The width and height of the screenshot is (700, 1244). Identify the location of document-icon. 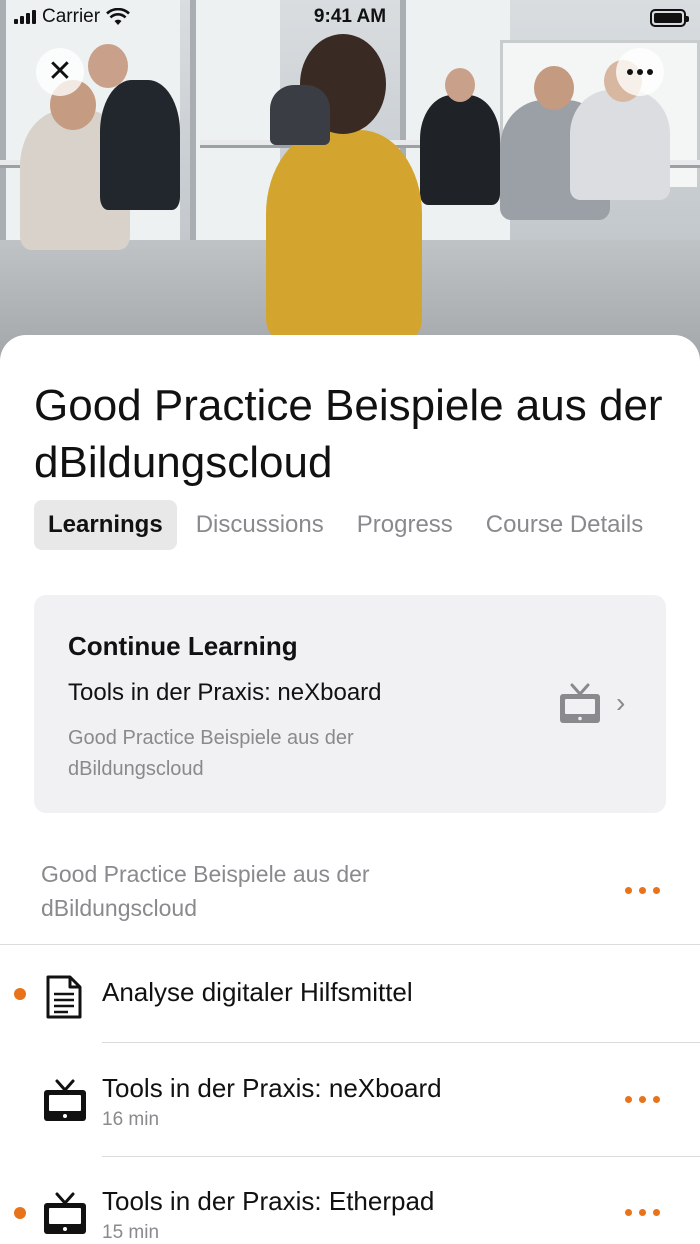
(64, 997).